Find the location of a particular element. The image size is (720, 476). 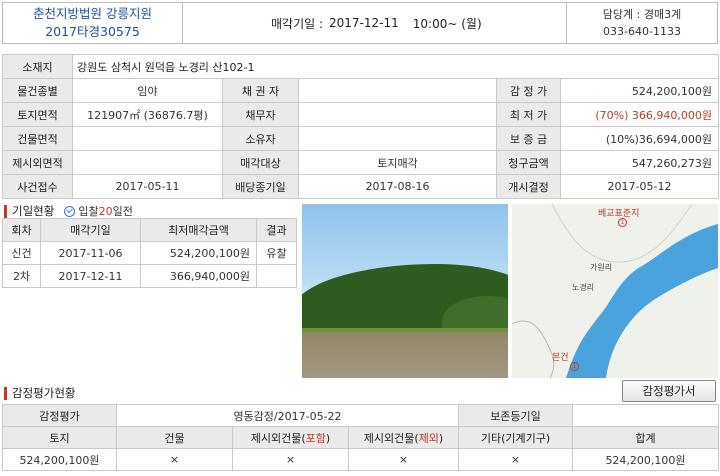

building-area-value is located at coordinates (147, 138).